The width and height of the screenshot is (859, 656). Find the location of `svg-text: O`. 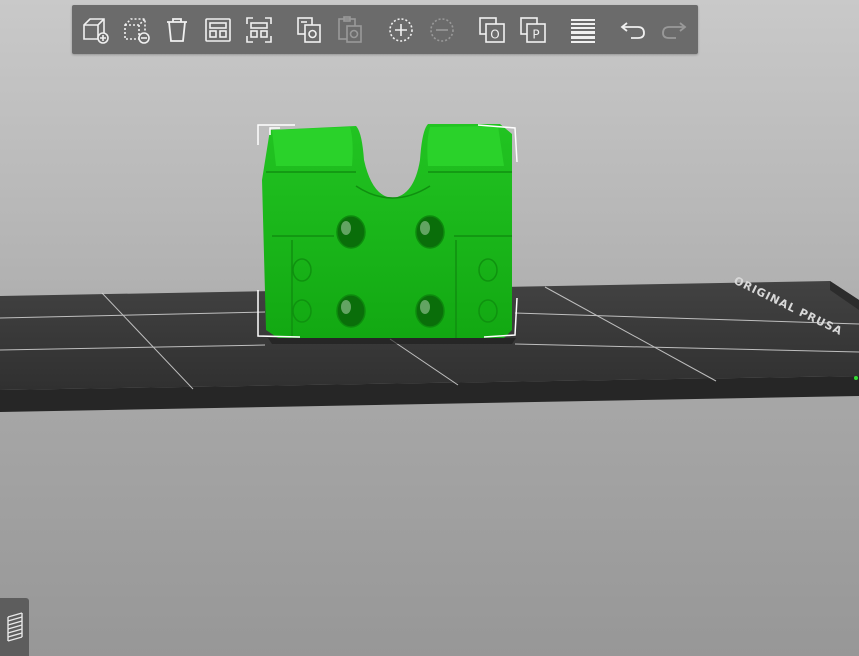

svg-text: O is located at coordinates (494, 35).